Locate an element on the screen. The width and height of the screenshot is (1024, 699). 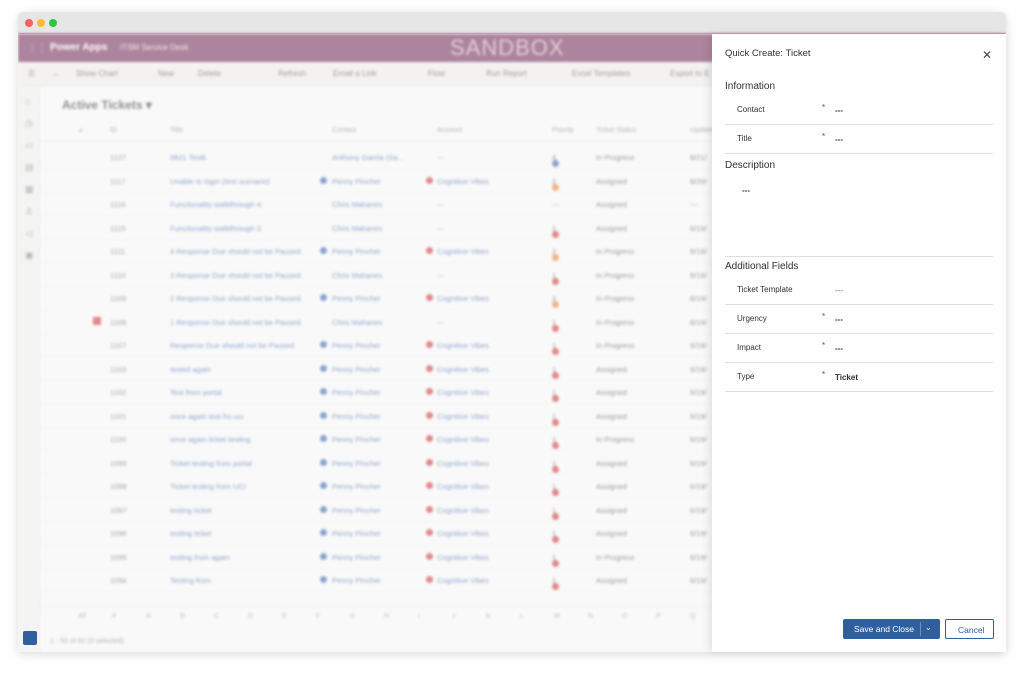
save-and-close-button: Save and Close ⌄ is located at coordinates (891, 629).